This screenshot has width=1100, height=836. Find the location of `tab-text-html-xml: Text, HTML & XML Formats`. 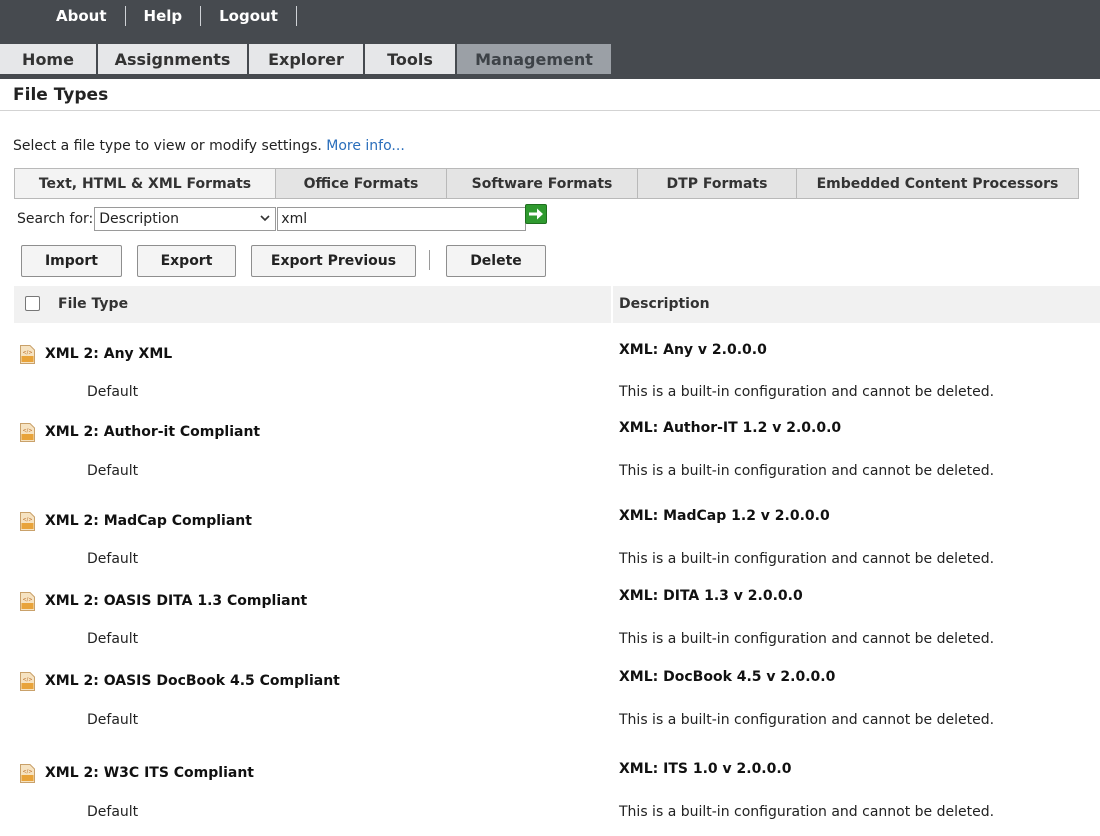

tab-text-html-xml: Text, HTML & XML Formats is located at coordinates (145, 183).